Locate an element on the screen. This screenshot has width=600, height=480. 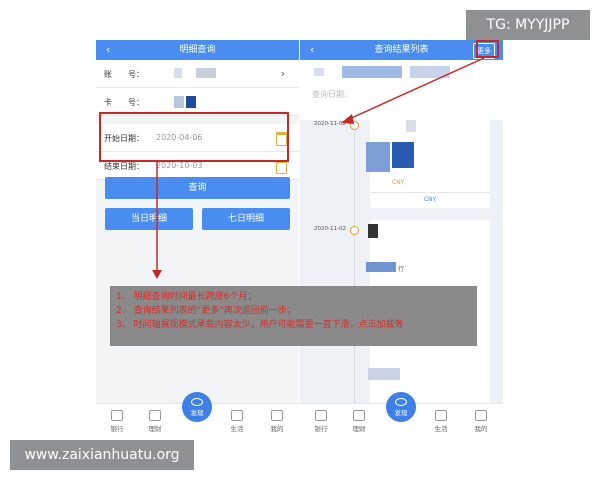
annotation-line: 3、 时间轴展现模式承载内容太少，用户可能需要一直下滑，点击加载等 is located at coordinates (260, 325).